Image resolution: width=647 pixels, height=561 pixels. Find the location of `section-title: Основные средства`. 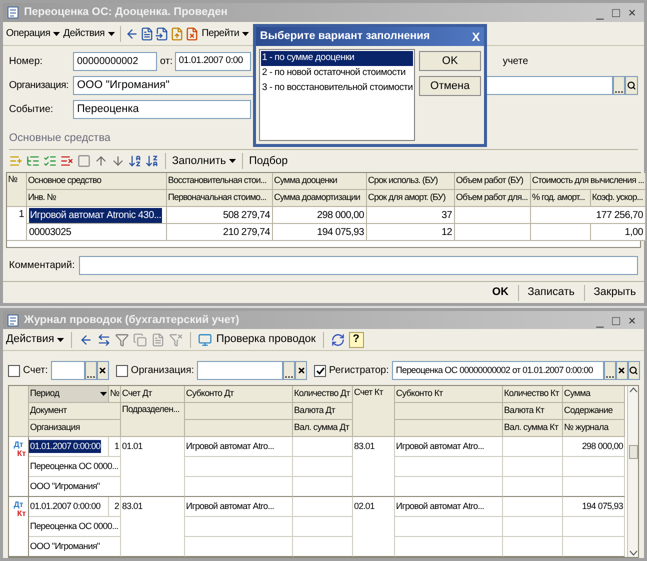

section-title: Основные средства is located at coordinates (60, 138).